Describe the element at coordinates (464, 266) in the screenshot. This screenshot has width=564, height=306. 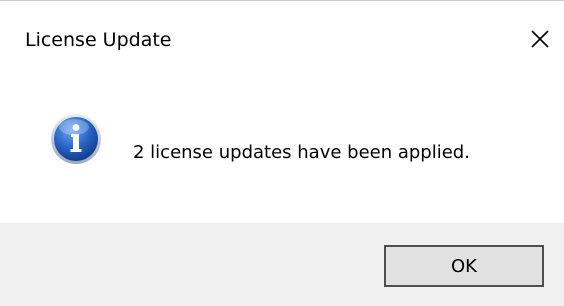
I see `ok-button: OK` at that location.